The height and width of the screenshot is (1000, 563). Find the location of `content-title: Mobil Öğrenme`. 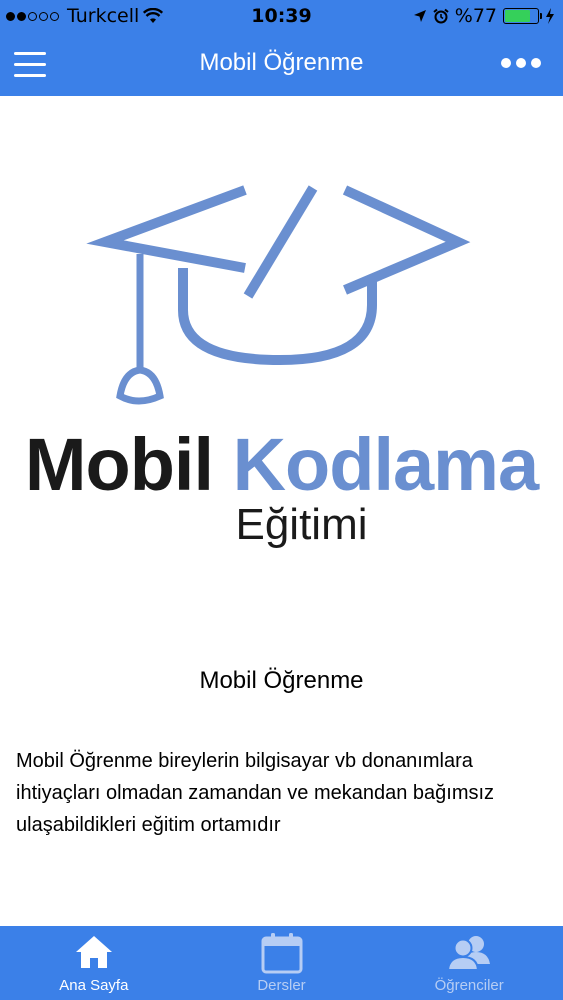

content-title: Mobil Öğrenme is located at coordinates (281, 680).